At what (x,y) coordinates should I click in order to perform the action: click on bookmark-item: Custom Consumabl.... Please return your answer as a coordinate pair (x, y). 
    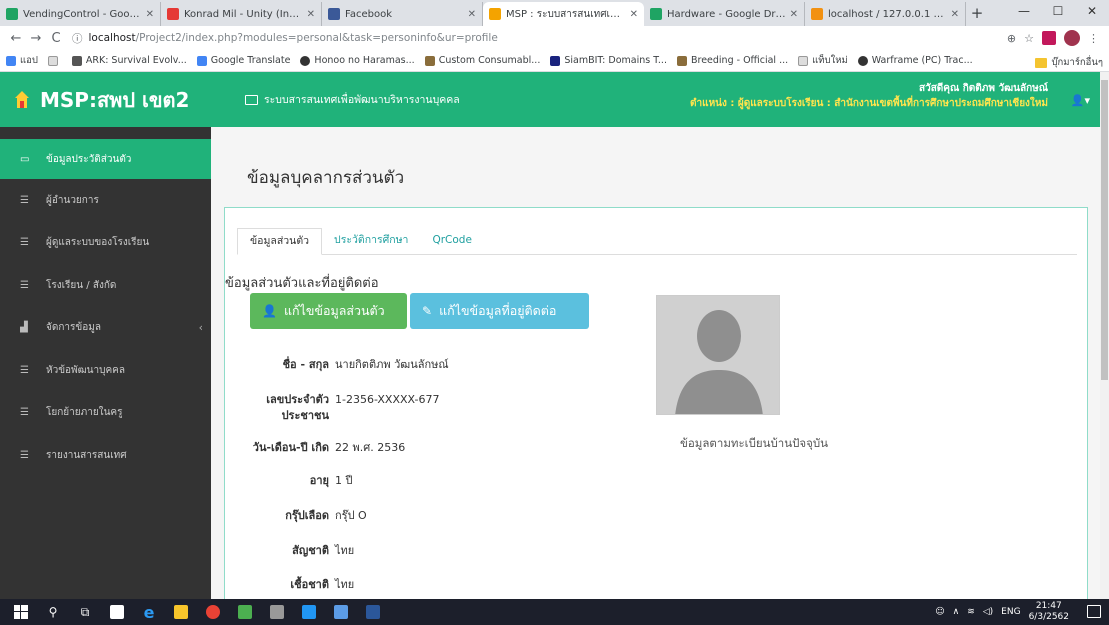
    Looking at the image, I should click on (482, 60).